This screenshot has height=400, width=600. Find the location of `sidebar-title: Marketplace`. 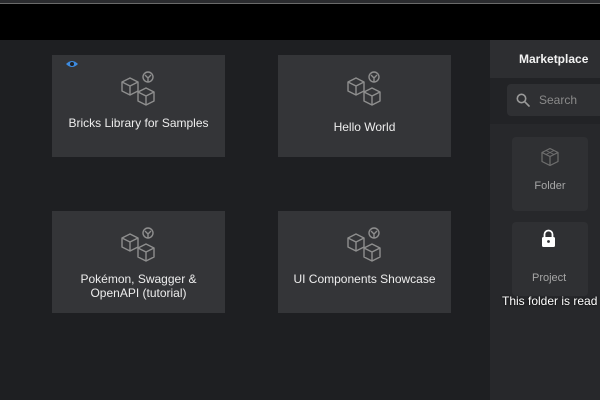

sidebar-title: Marketplace is located at coordinates (545, 59).